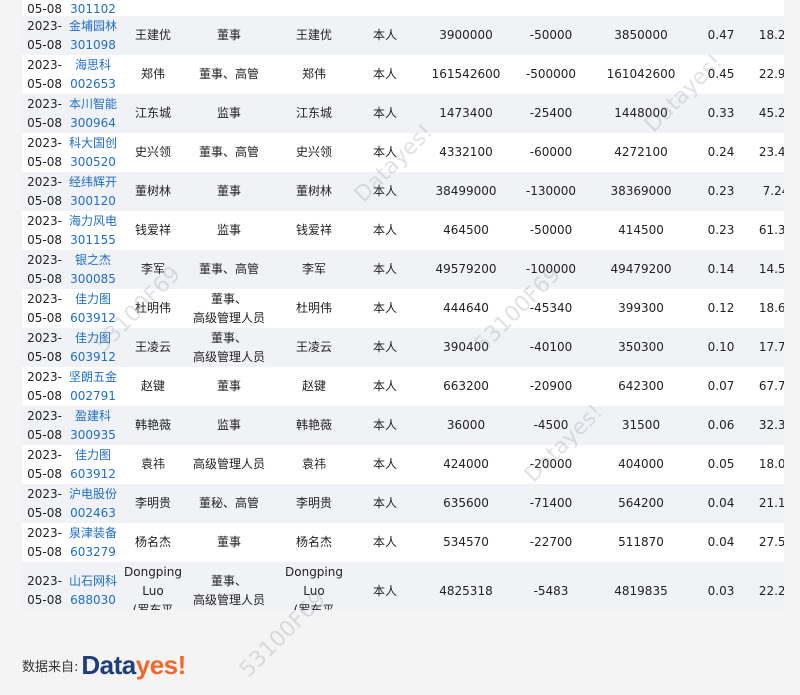 This screenshot has width=800, height=695. I want to click on stock-name-link: 银之杰, so click(93, 260).